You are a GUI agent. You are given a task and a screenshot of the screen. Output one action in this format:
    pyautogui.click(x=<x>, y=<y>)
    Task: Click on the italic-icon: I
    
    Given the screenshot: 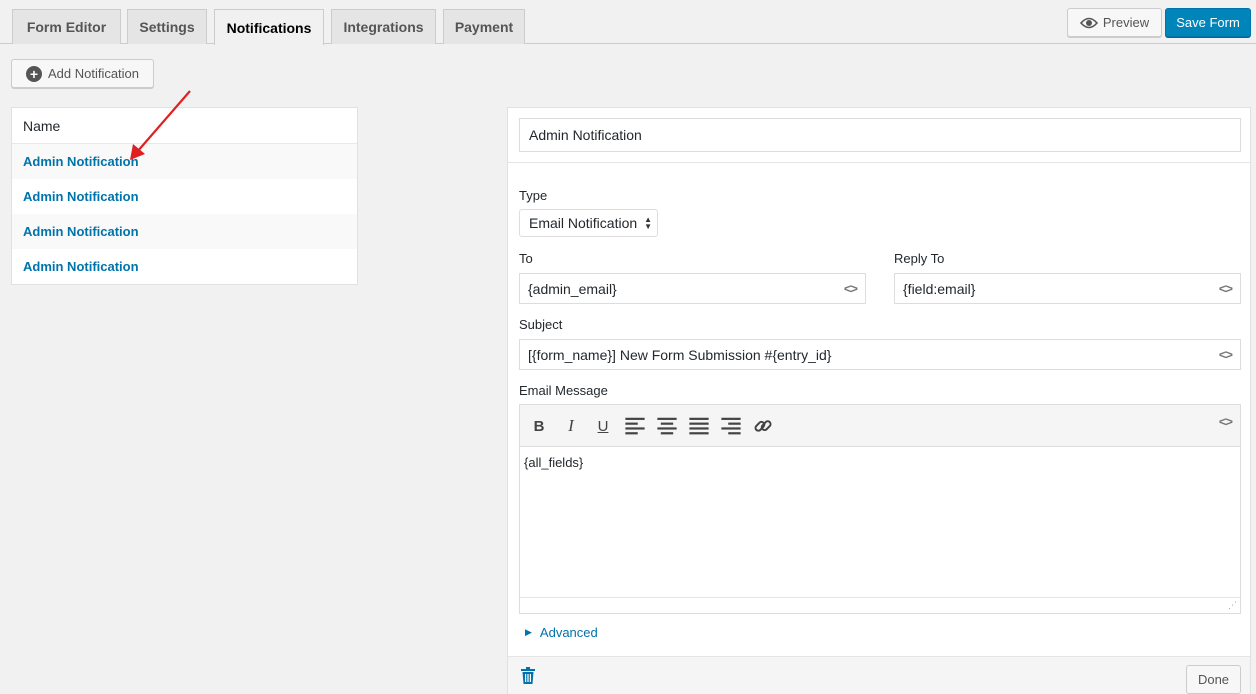 What is the action you would take?
    pyautogui.click(x=571, y=426)
    